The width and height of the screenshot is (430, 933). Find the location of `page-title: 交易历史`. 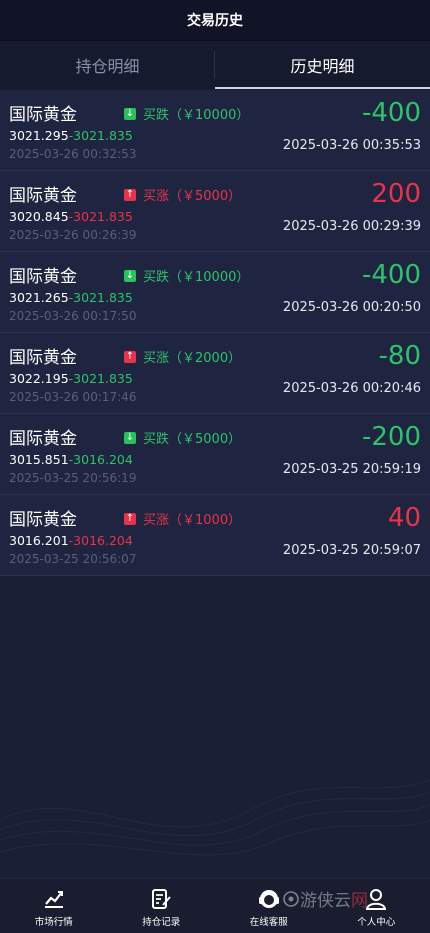

page-title: 交易历史 is located at coordinates (215, 20).